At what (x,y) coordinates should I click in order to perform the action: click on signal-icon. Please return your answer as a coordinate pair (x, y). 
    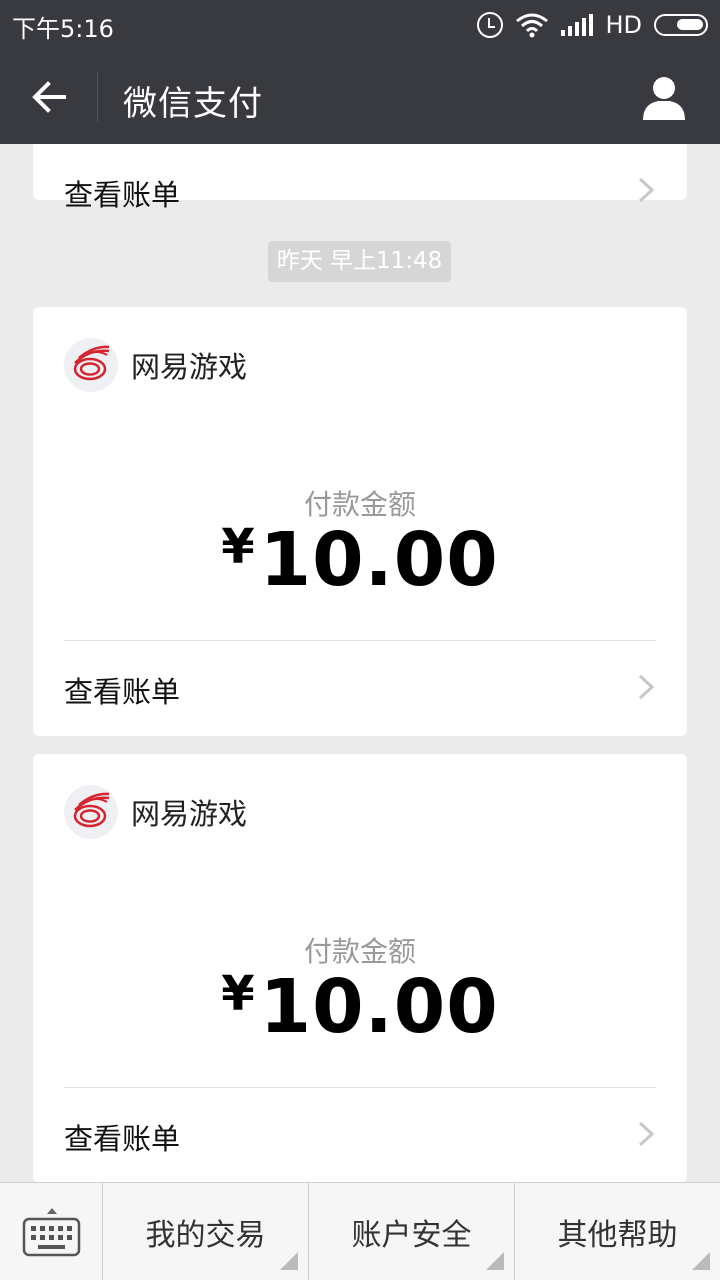
    Looking at the image, I should click on (577, 25).